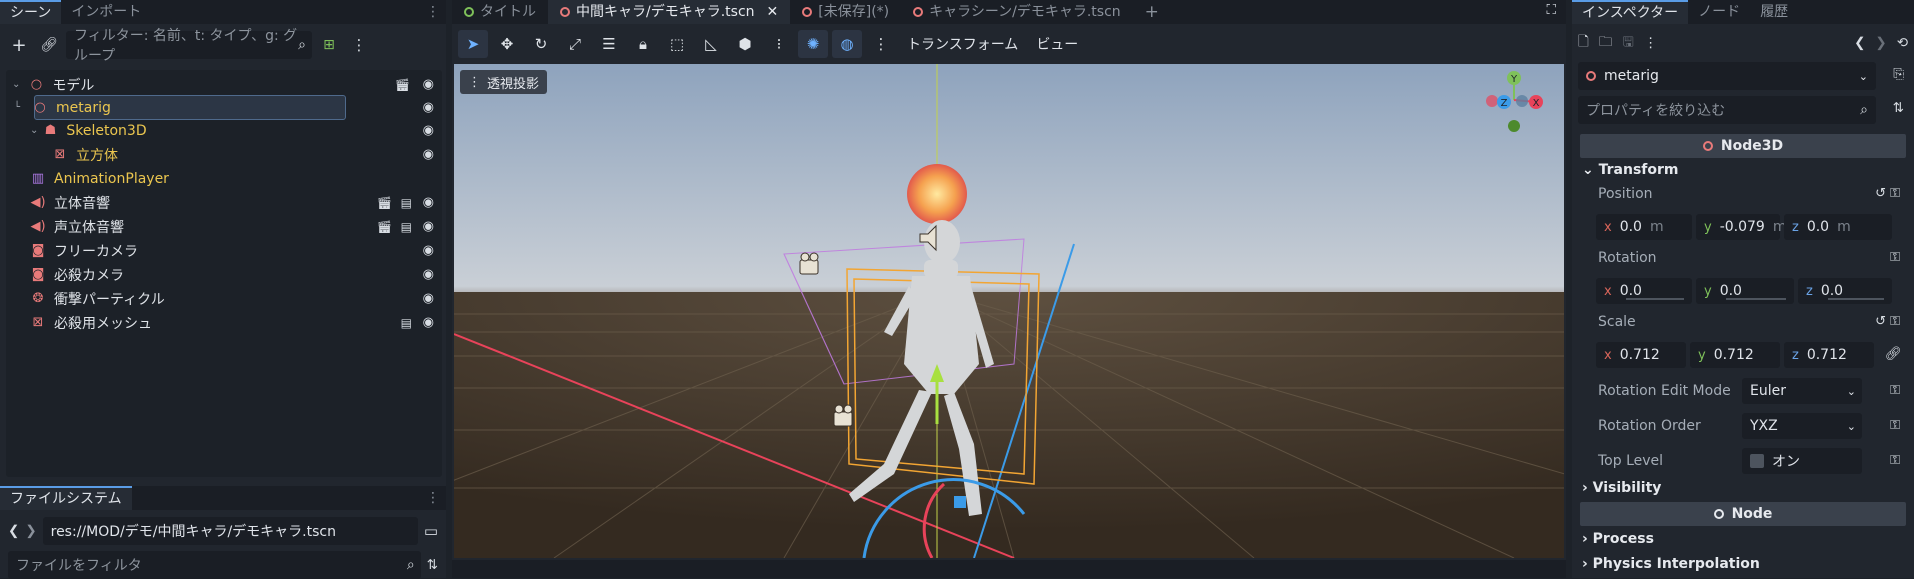 The height and width of the screenshot is (579, 1914). I want to click on open-folder-icon: 🗀︎, so click(1606, 43).